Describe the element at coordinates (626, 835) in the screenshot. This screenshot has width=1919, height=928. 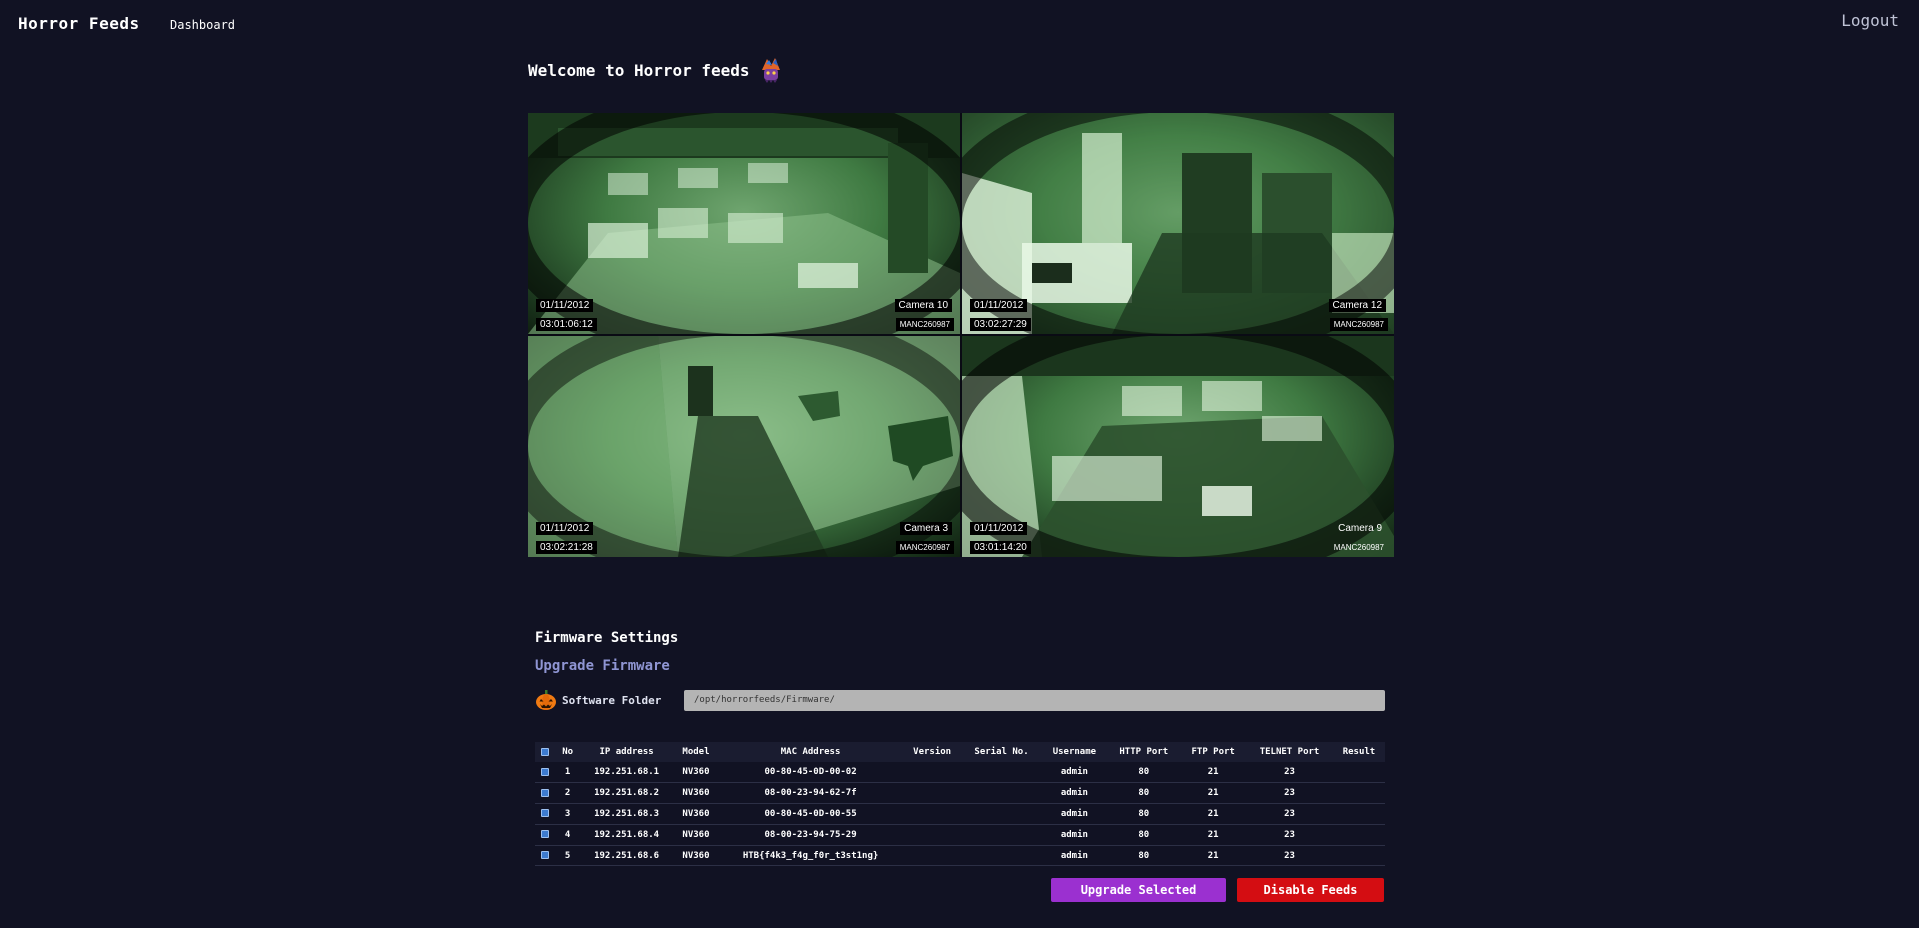
I see `cell-ip: 192.251.68.4` at that location.